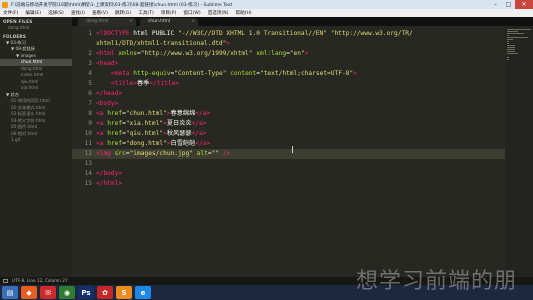 The width and height of the screenshot is (533, 300). What do you see at coordinates (10, 13) in the screenshot?
I see `menu-item: 文件(F)` at bounding box center [10, 13].